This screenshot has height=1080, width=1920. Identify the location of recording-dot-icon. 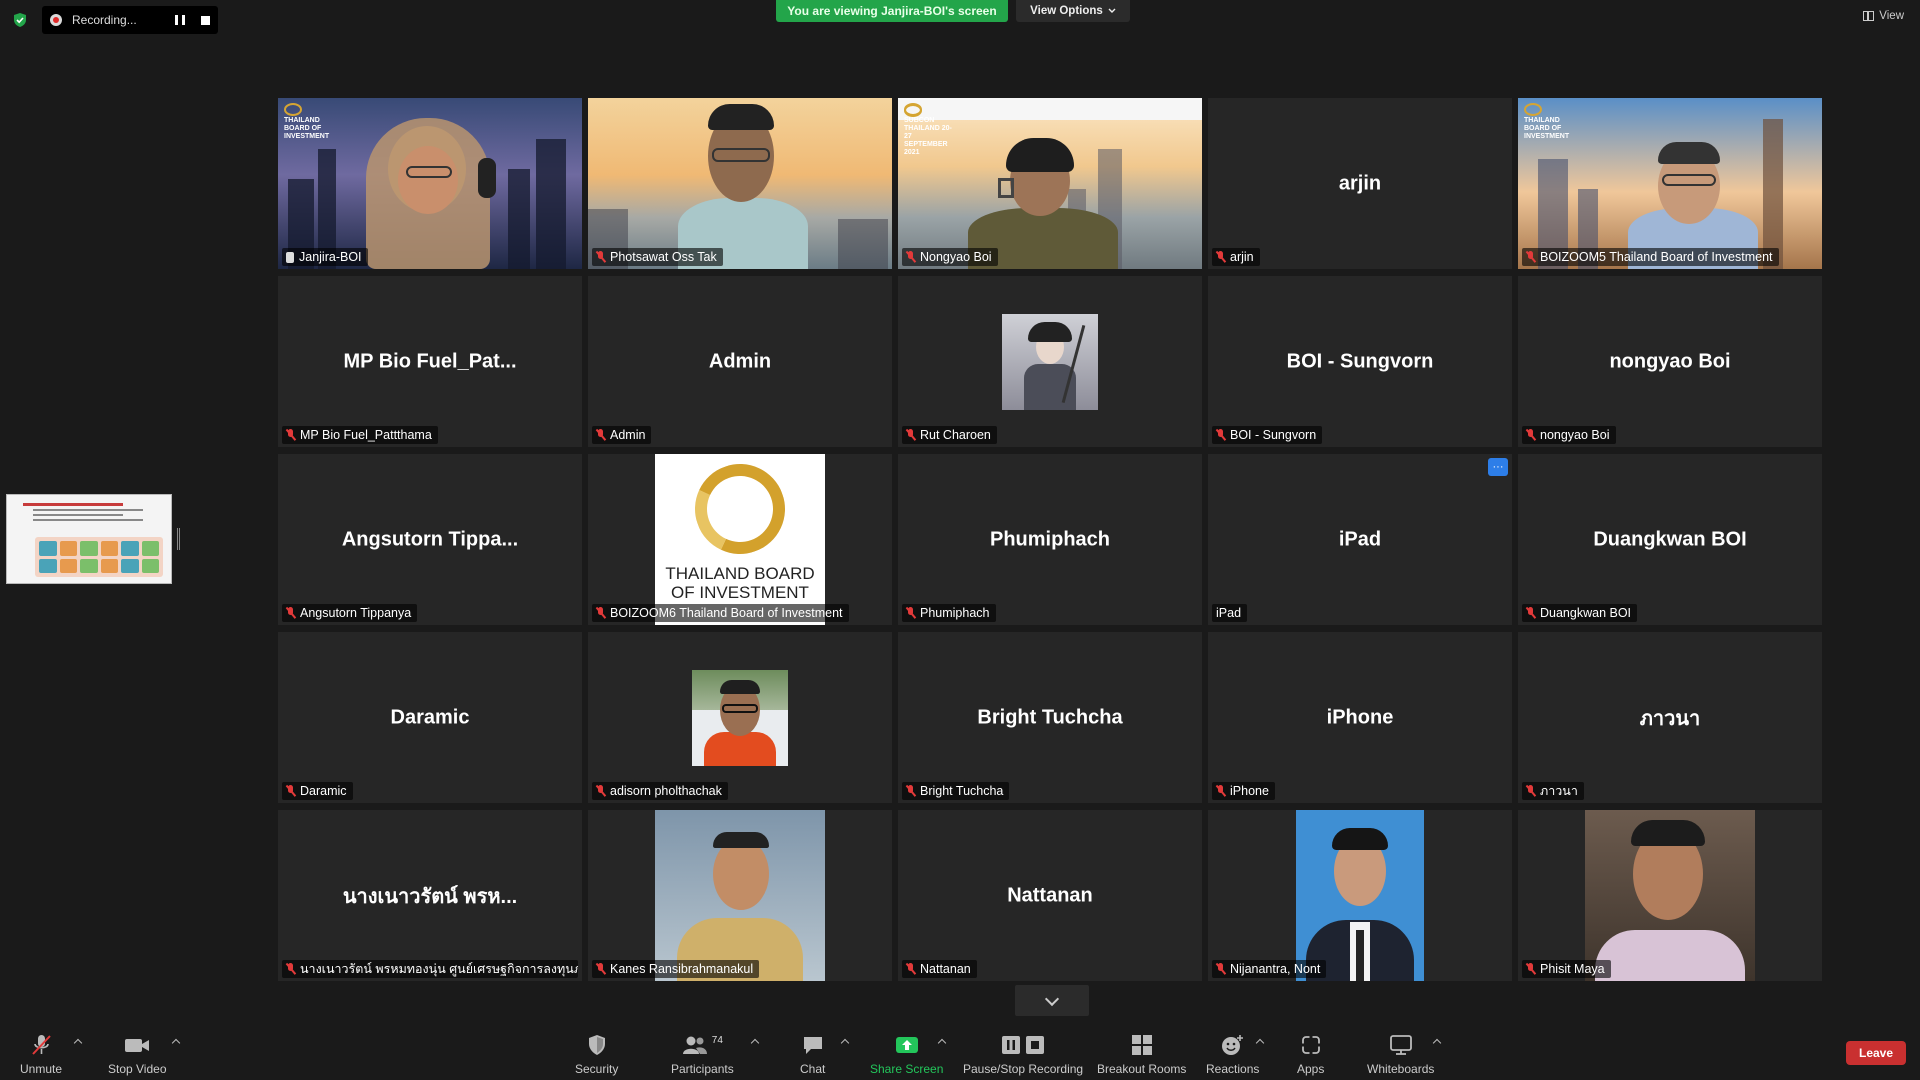
(56, 20).